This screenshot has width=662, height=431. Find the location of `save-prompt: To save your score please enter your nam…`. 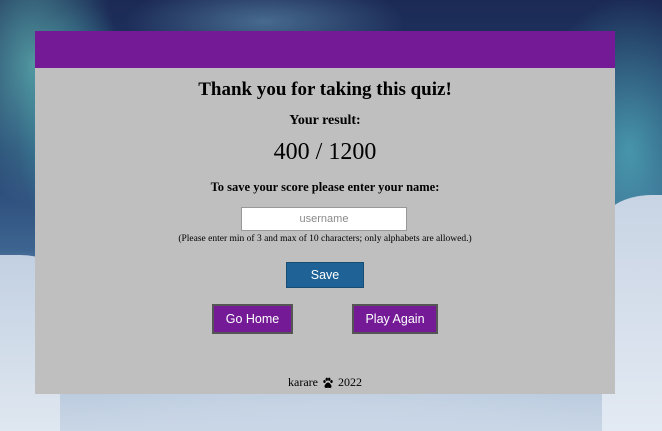

save-prompt: To save your score please enter your nam… is located at coordinates (325, 187).